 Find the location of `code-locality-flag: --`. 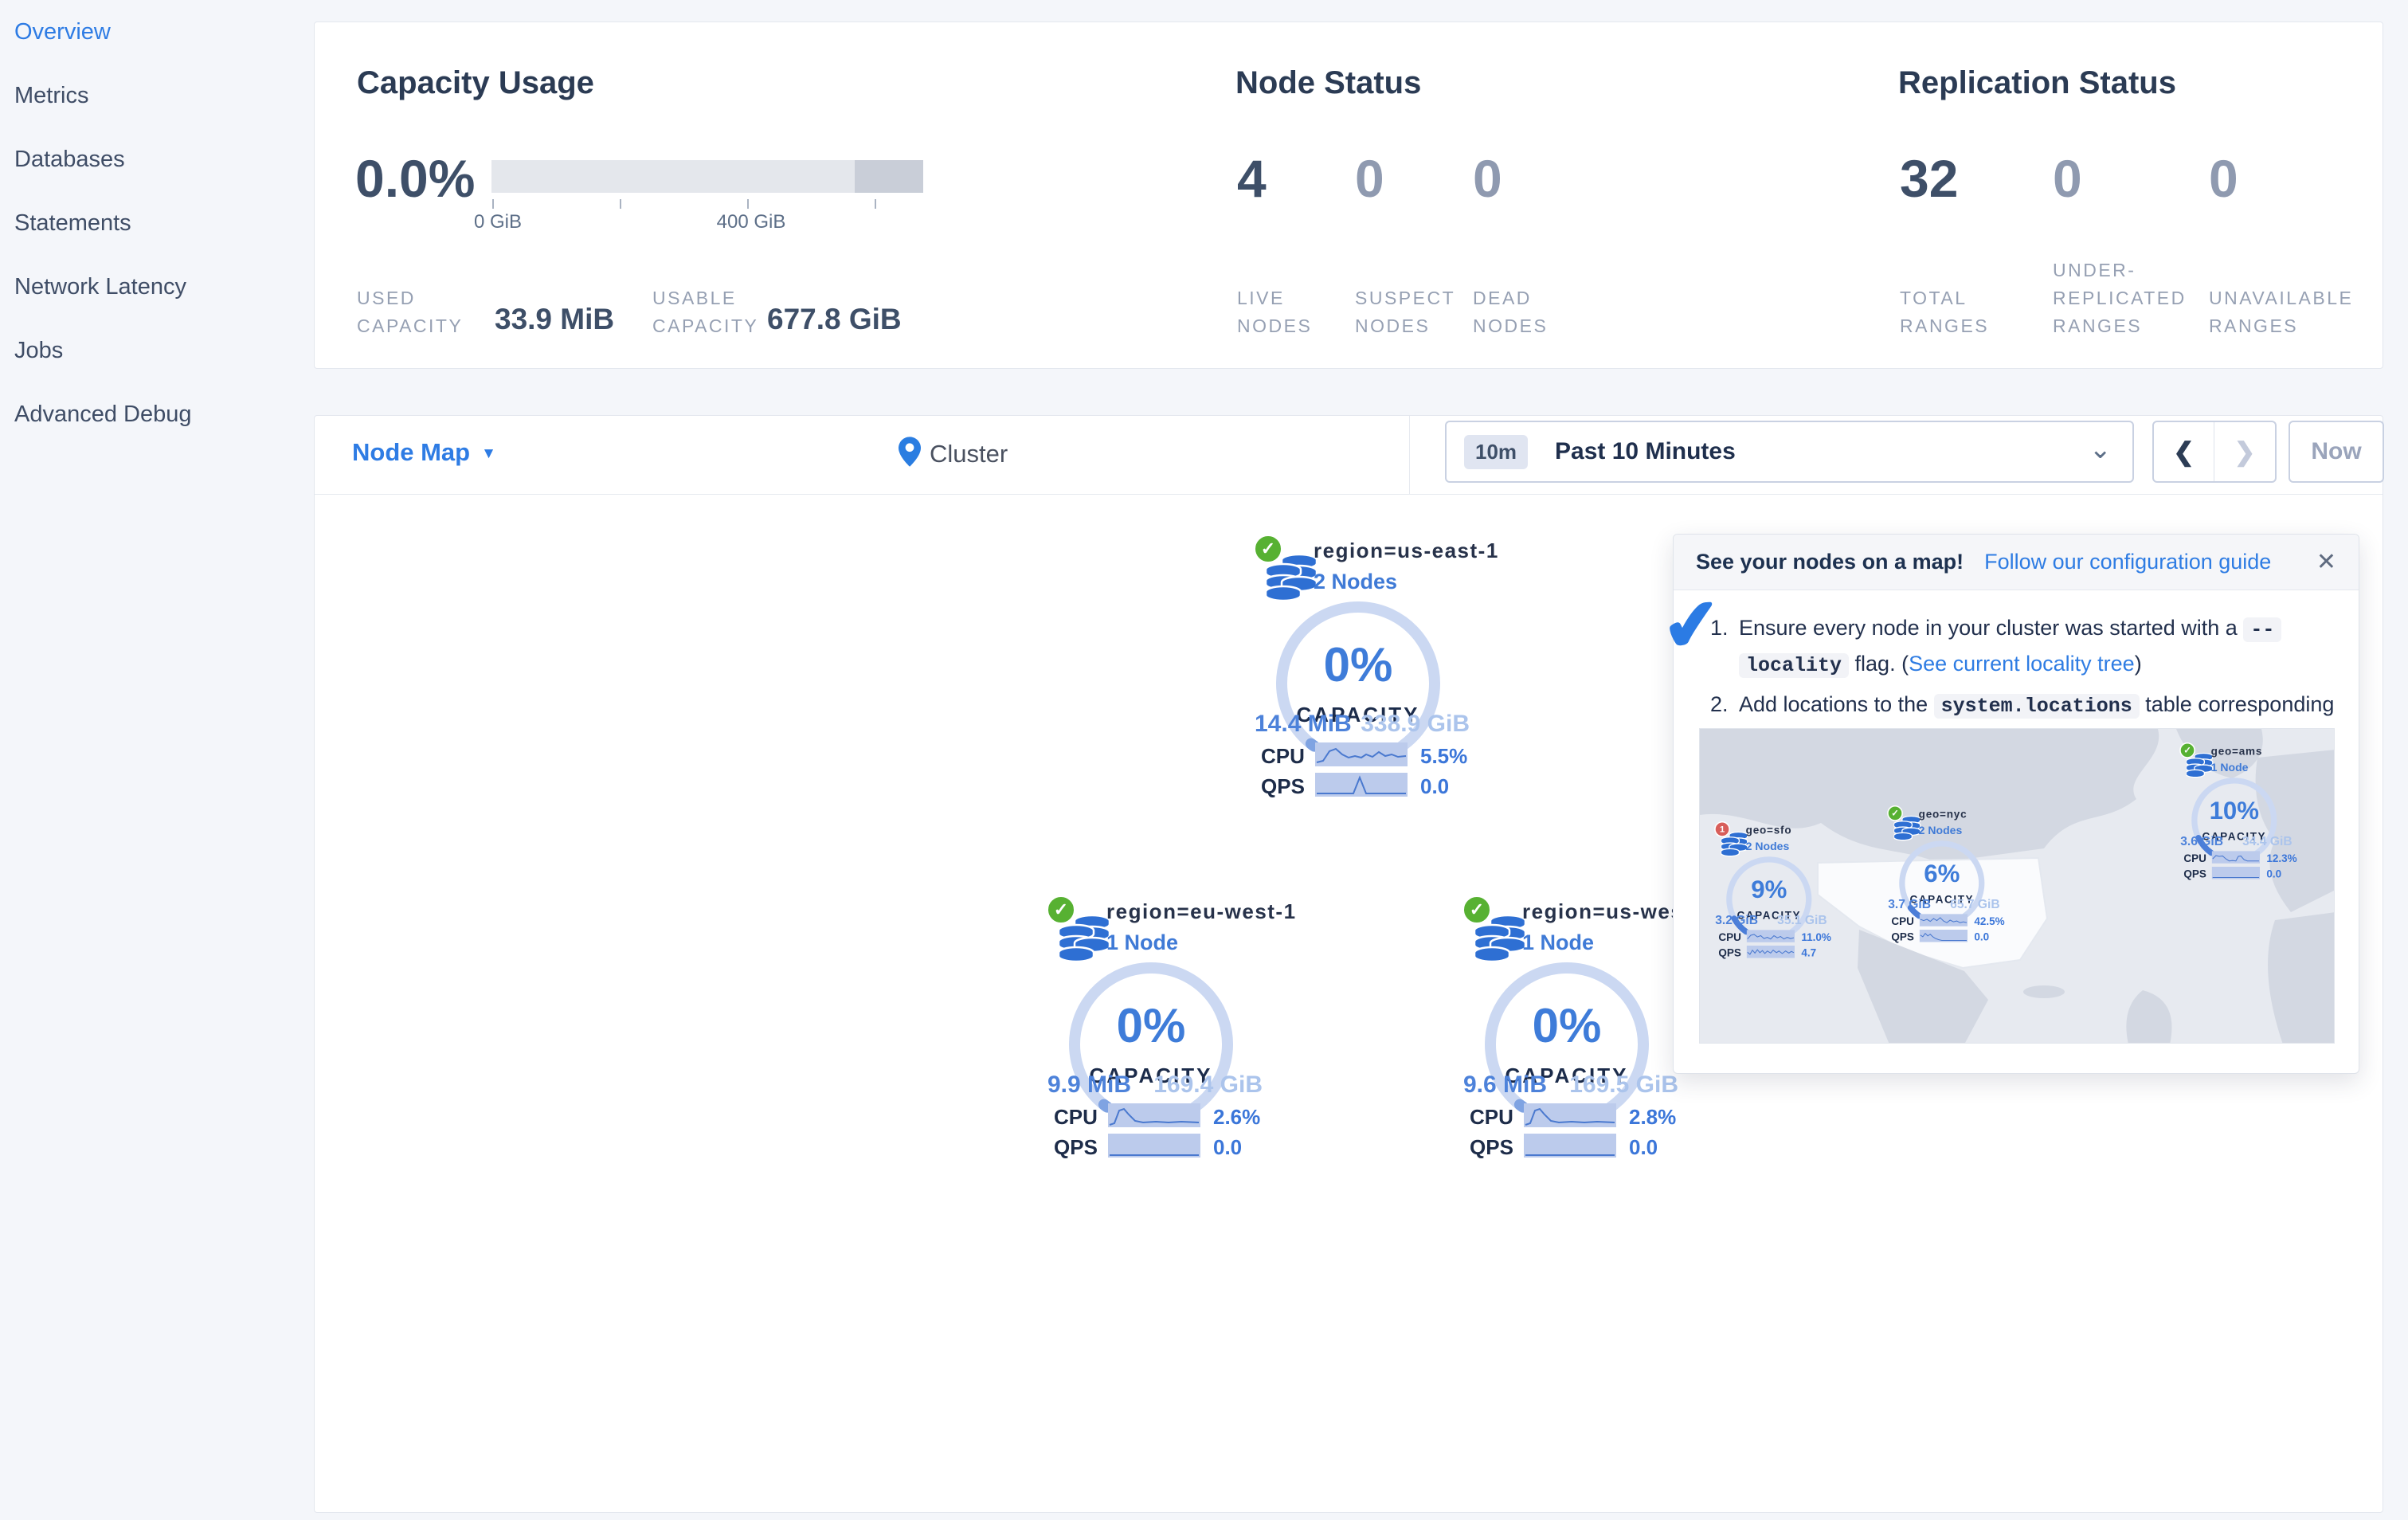

code-locality-flag: -- is located at coordinates (2263, 629).